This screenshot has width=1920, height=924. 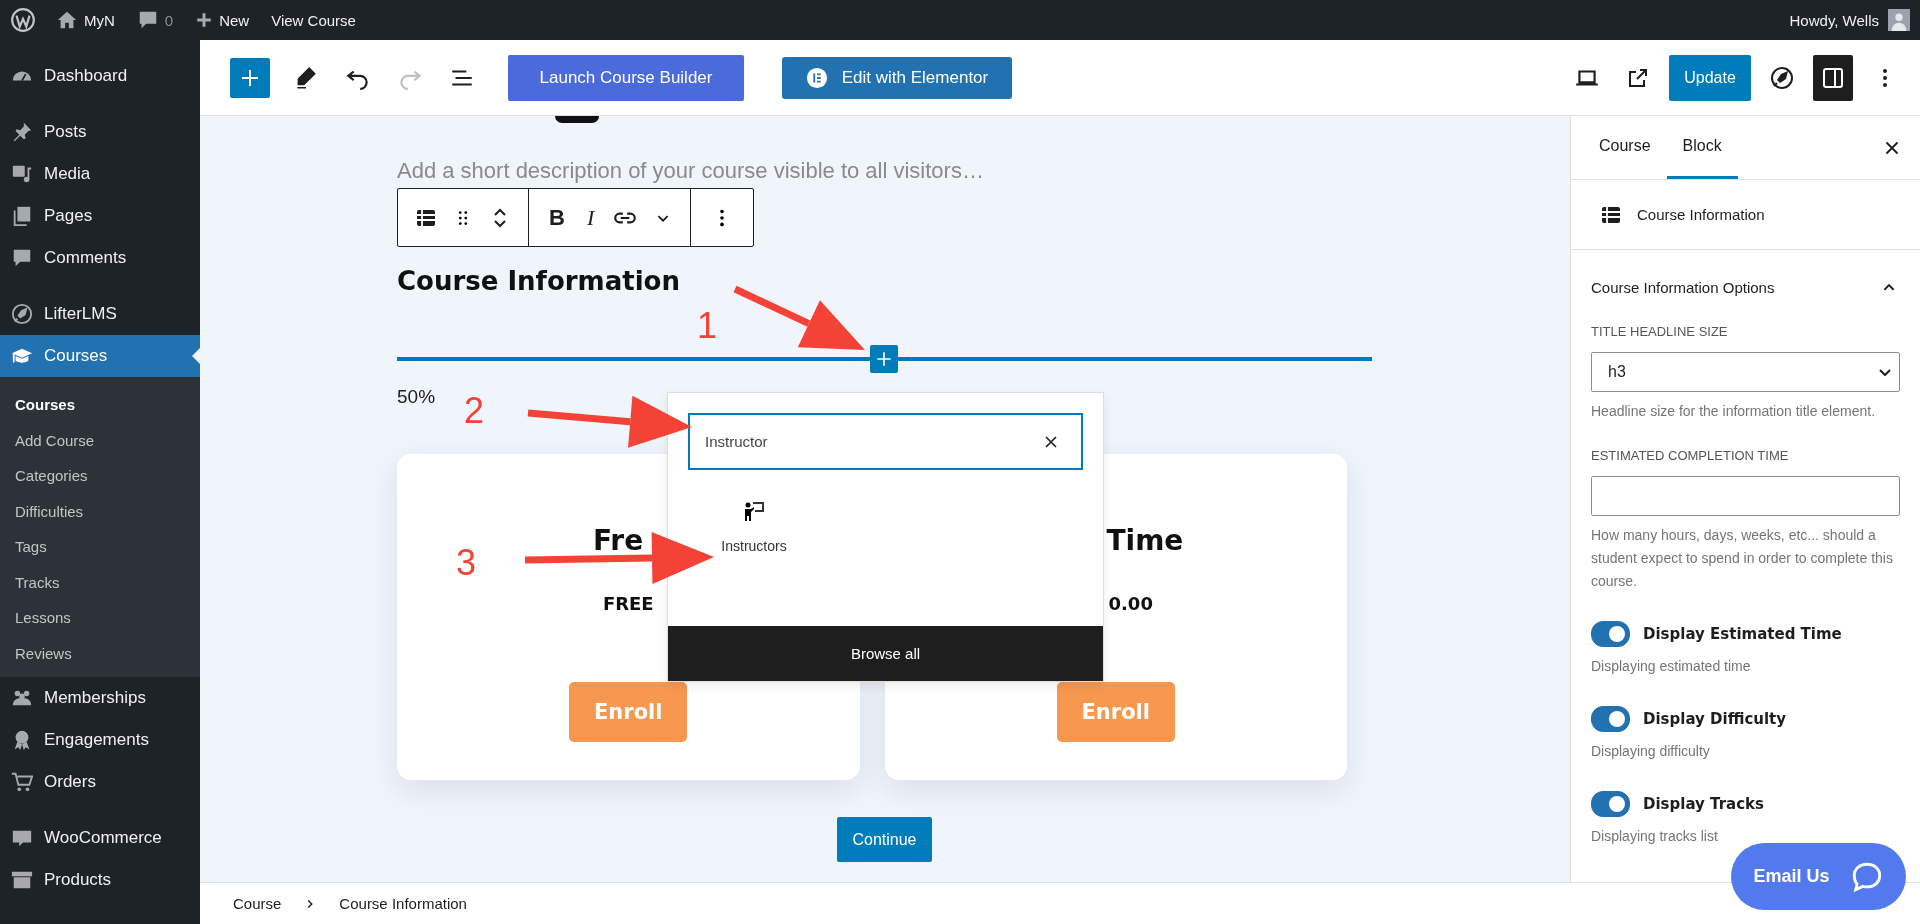 I want to click on submenu-item: Tracks, so click(x=100, y=582).